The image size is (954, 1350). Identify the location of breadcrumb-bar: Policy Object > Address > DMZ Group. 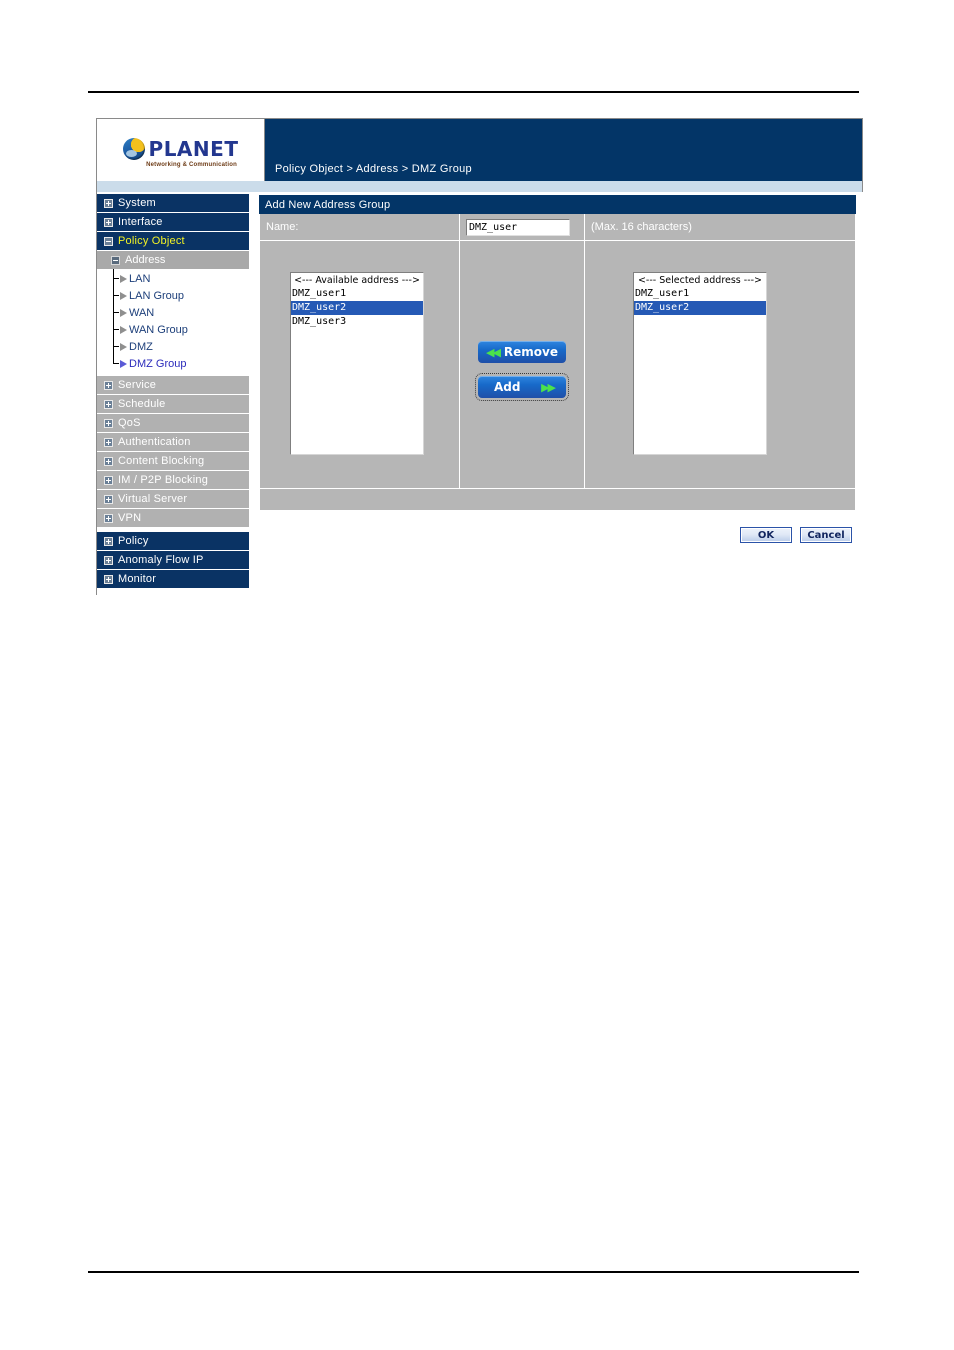
(563, 150).